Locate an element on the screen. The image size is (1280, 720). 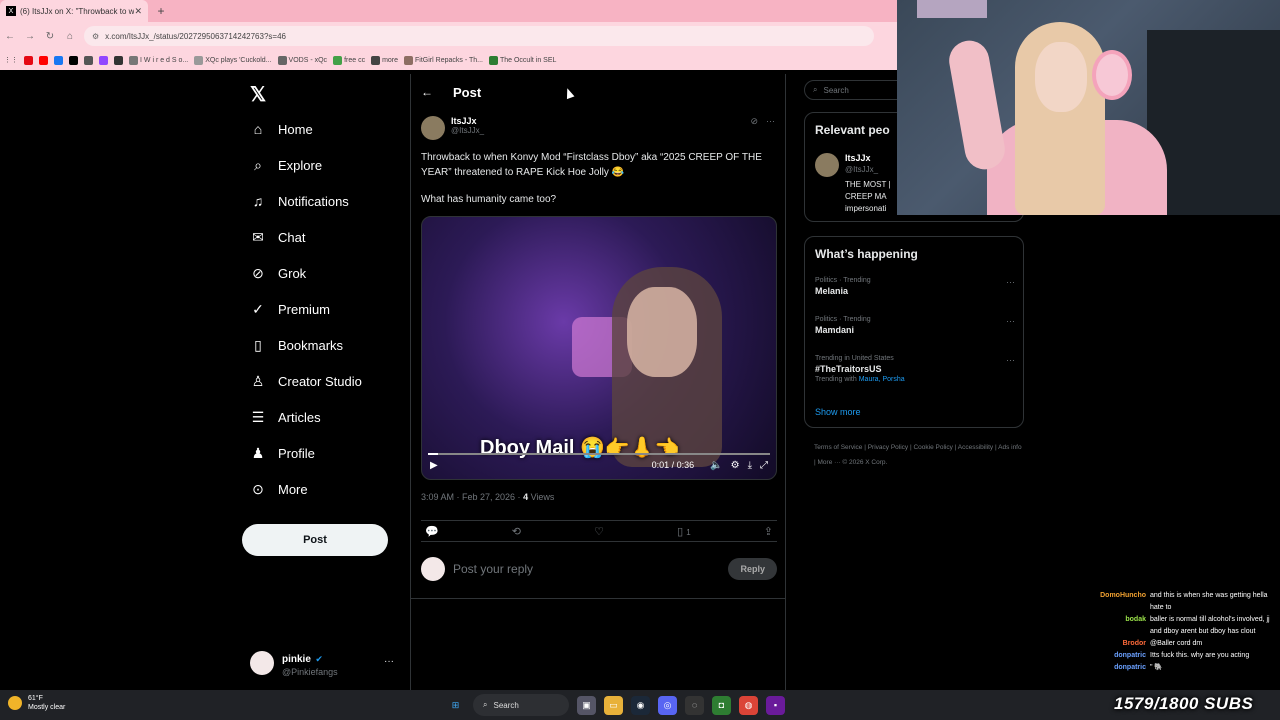
repost-icon: ⟲ is located at coordinates (516, 531).